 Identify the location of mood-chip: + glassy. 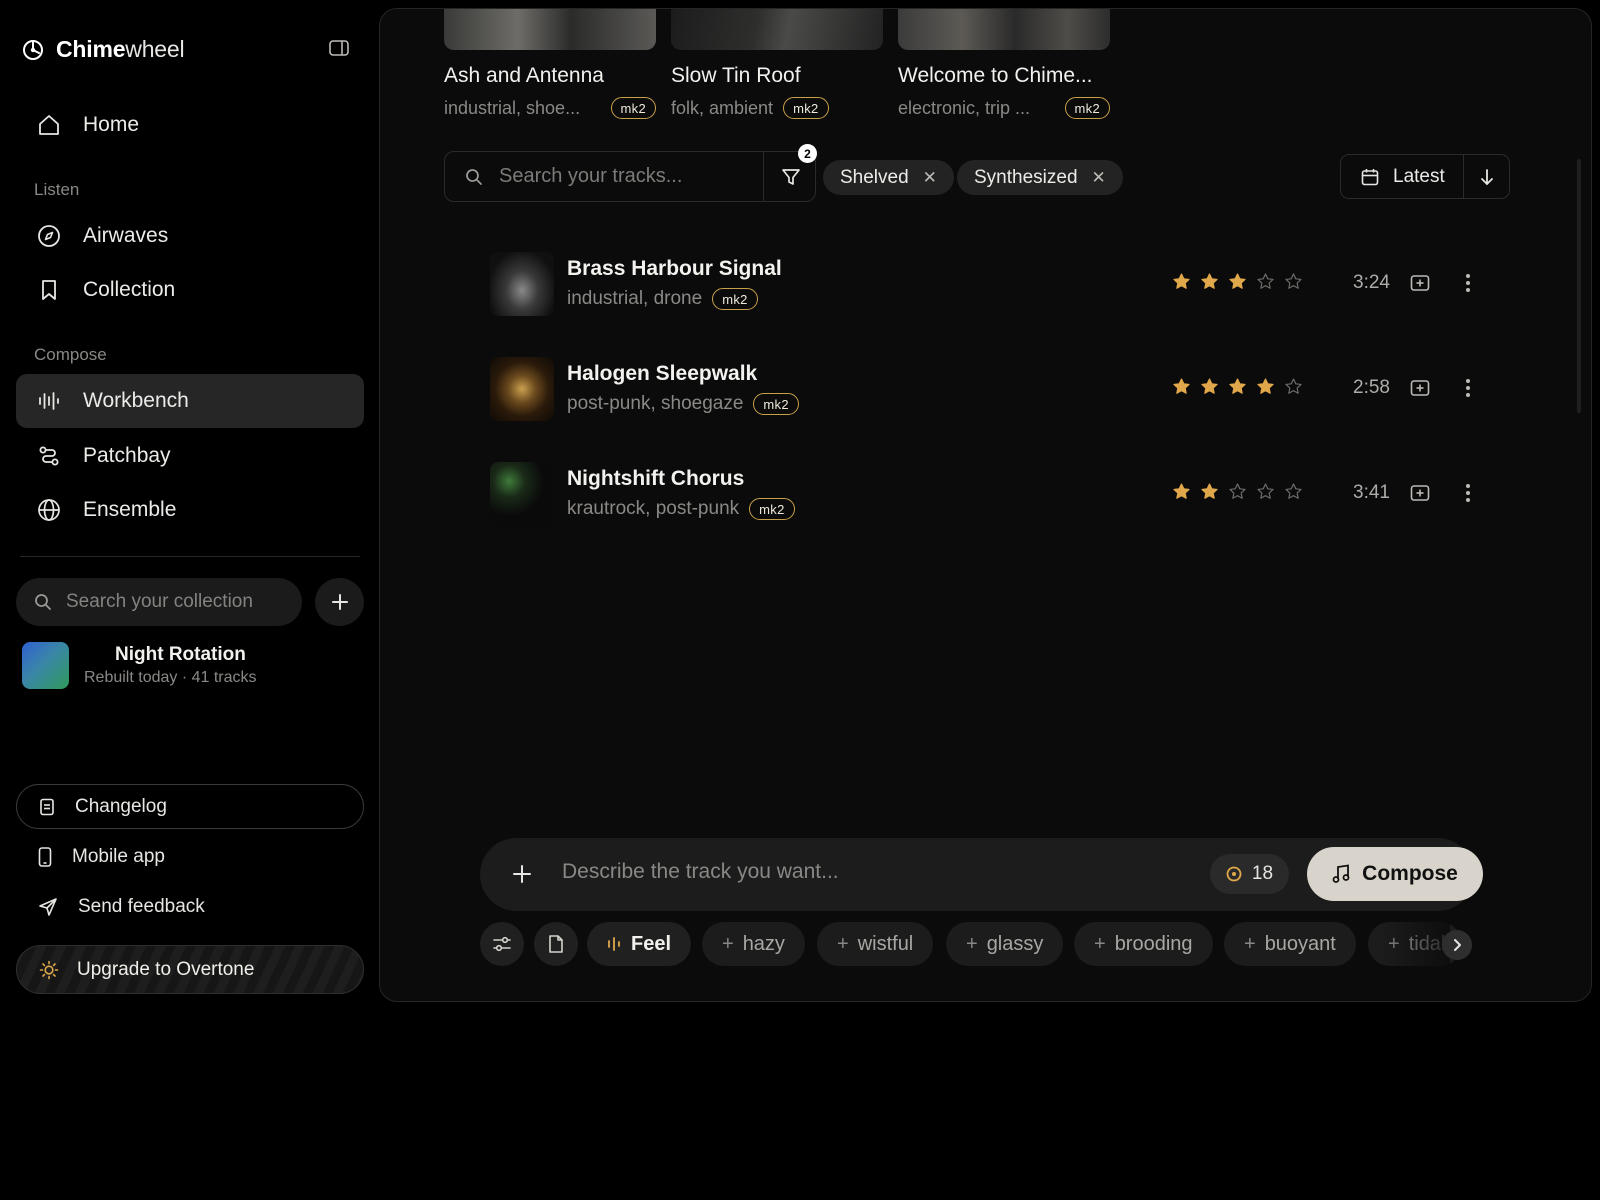
(1005, 944).